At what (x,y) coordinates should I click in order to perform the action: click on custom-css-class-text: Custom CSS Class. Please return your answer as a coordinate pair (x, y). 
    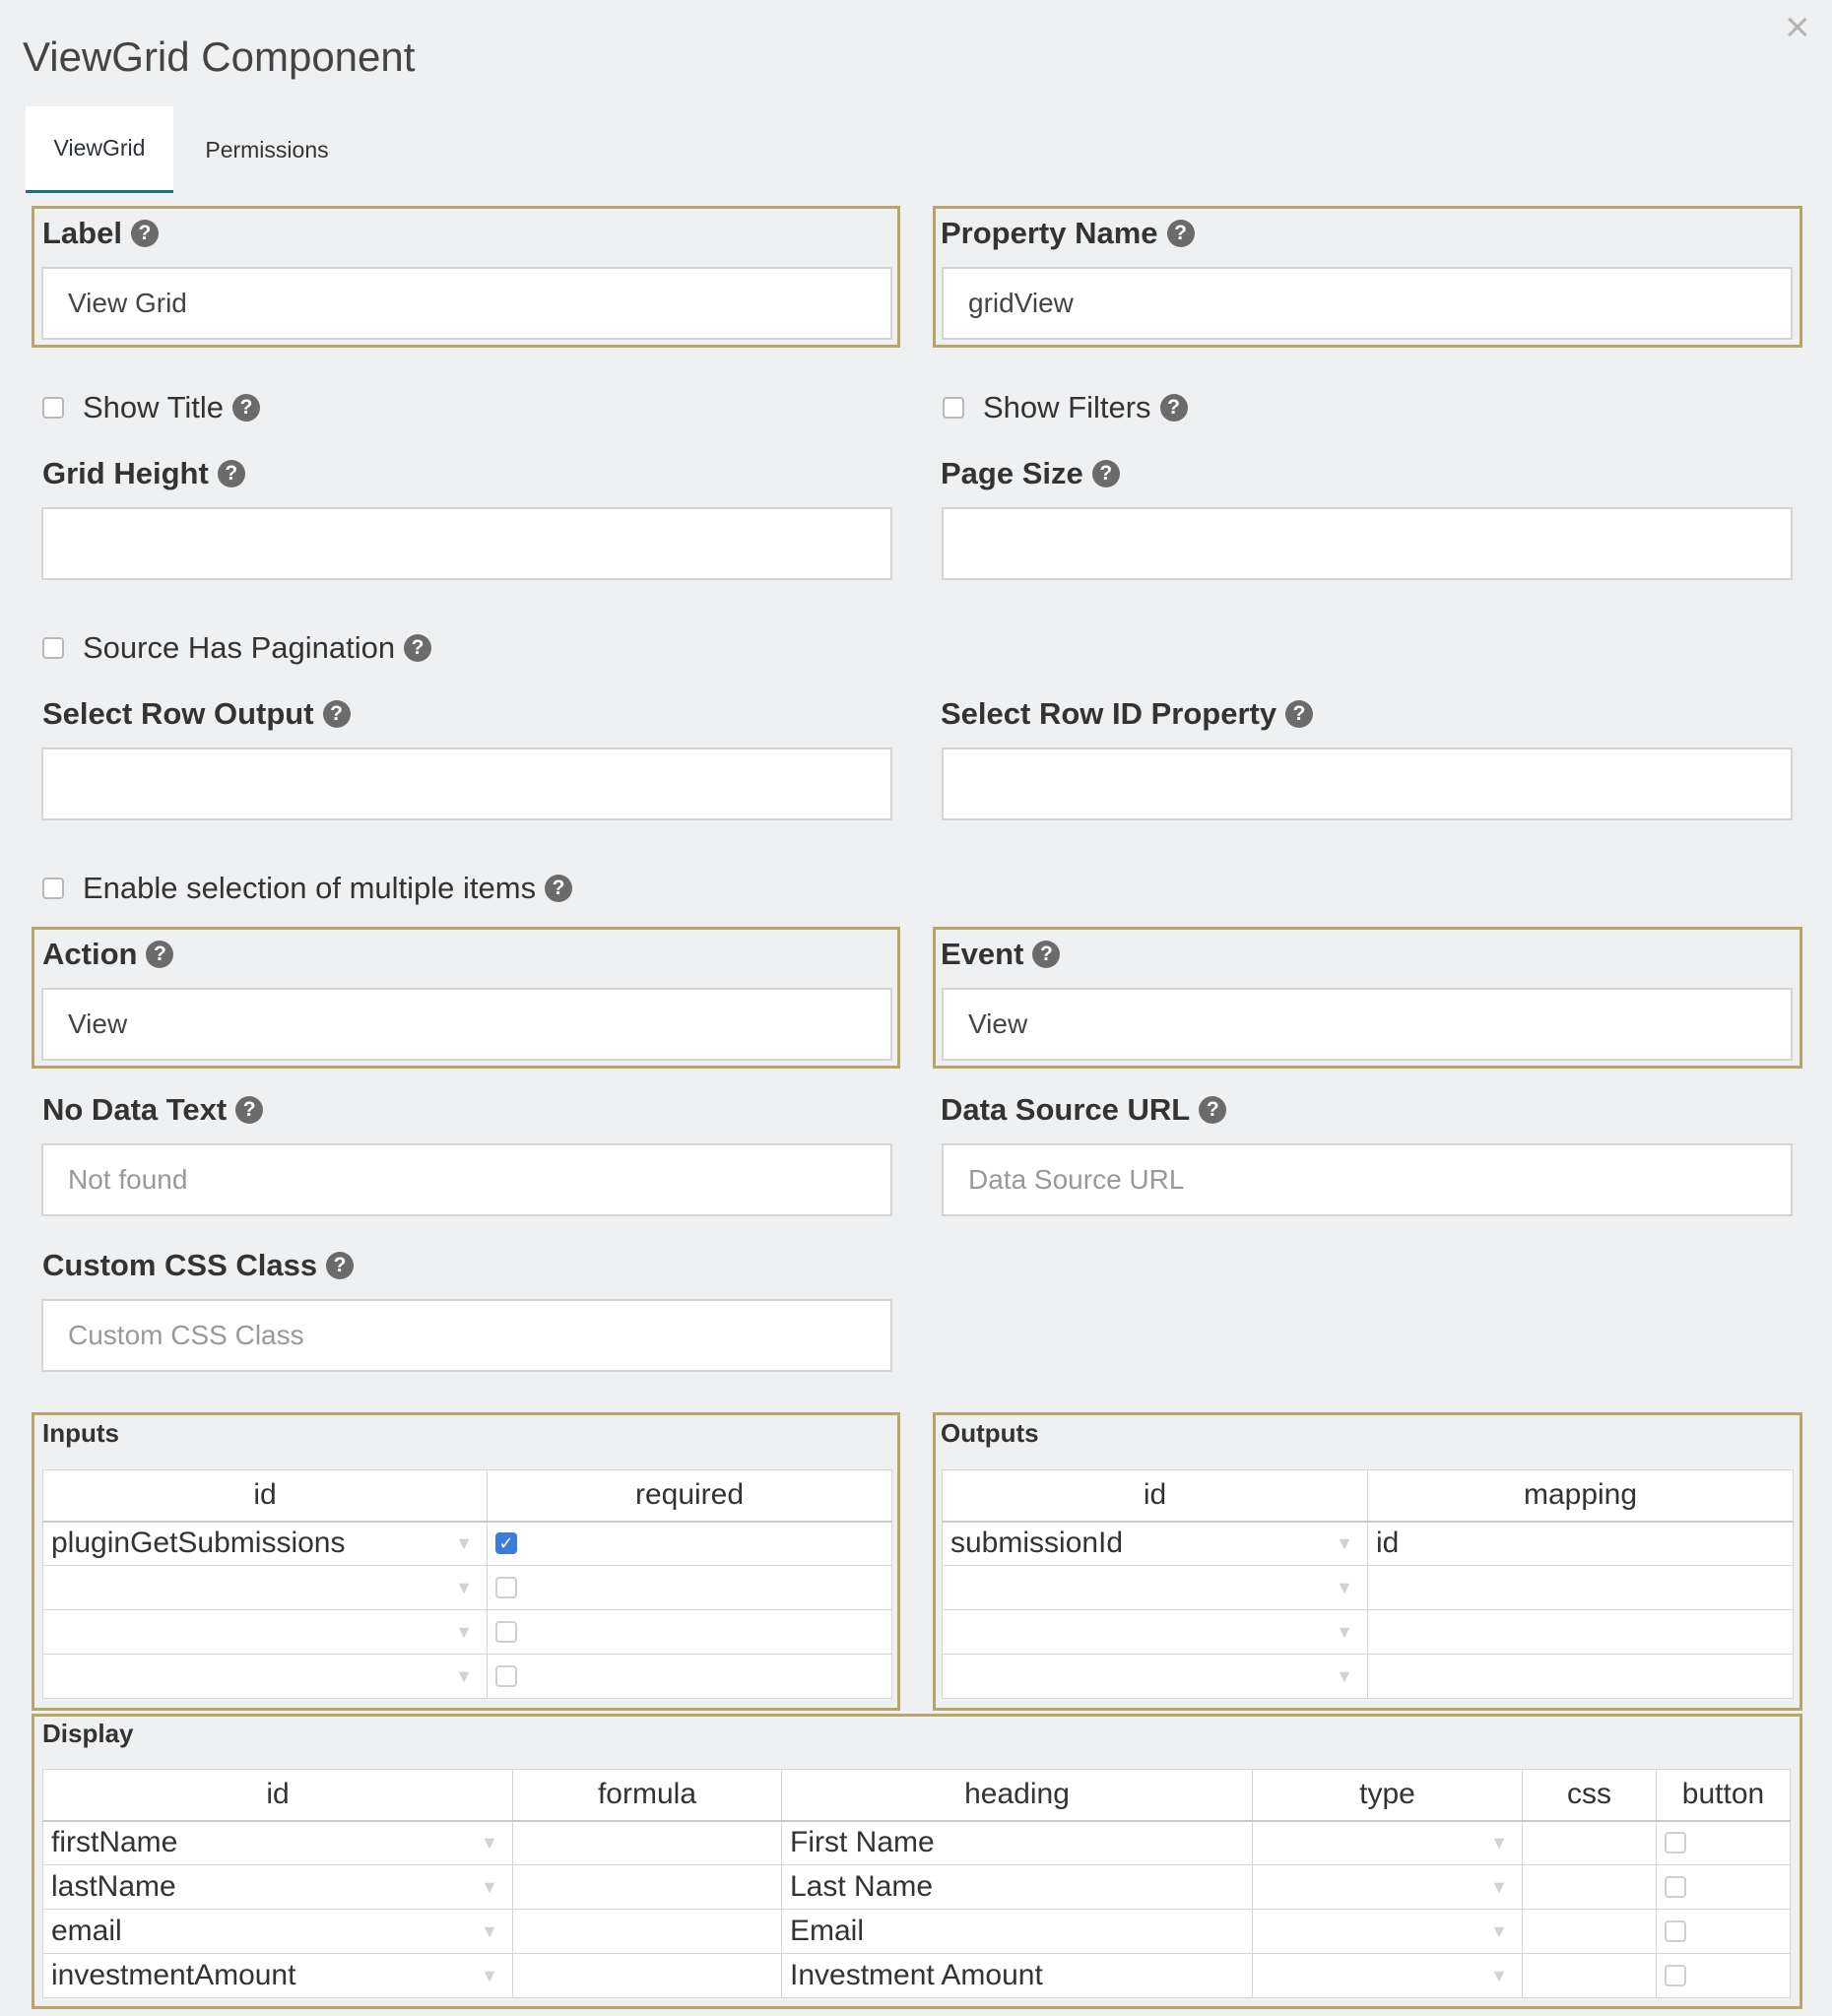
    Looking at the image, I should click on (180, 1265).